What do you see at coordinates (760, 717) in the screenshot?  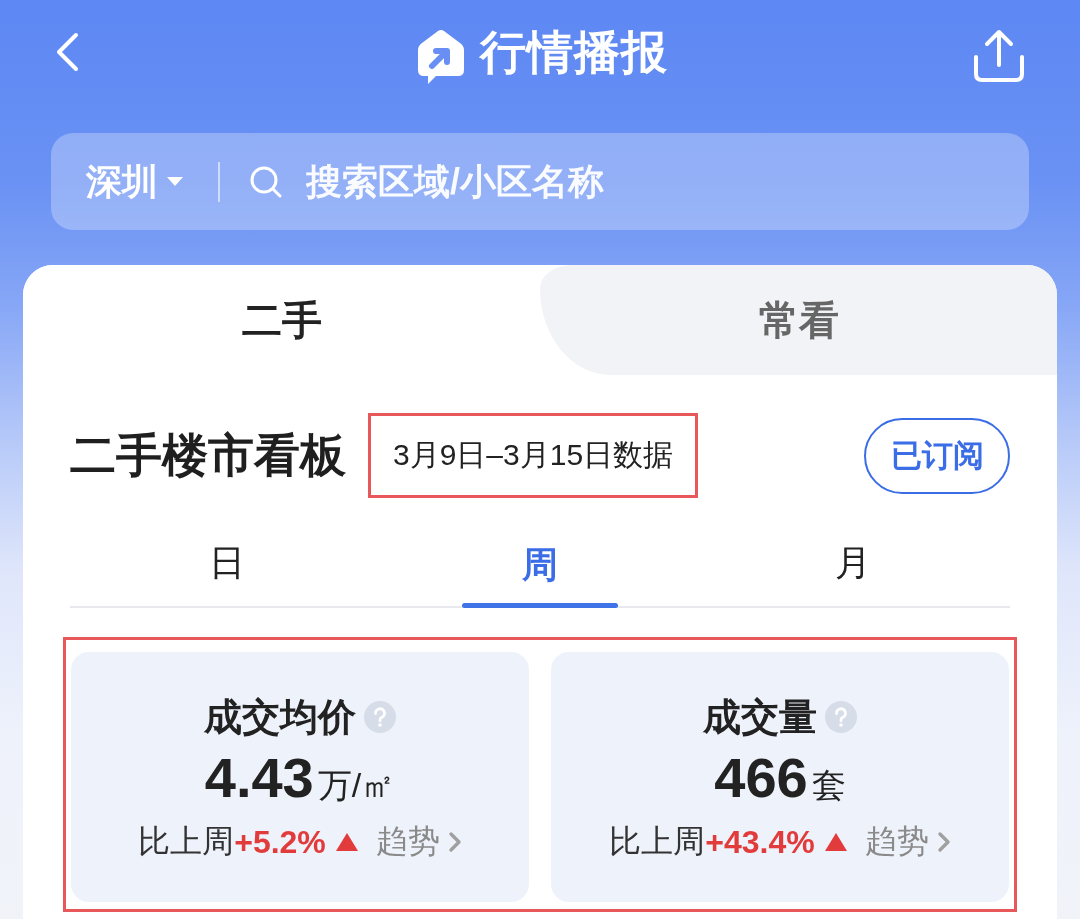 I see `stat-title: 成交量` at bounding box center [760, 717].